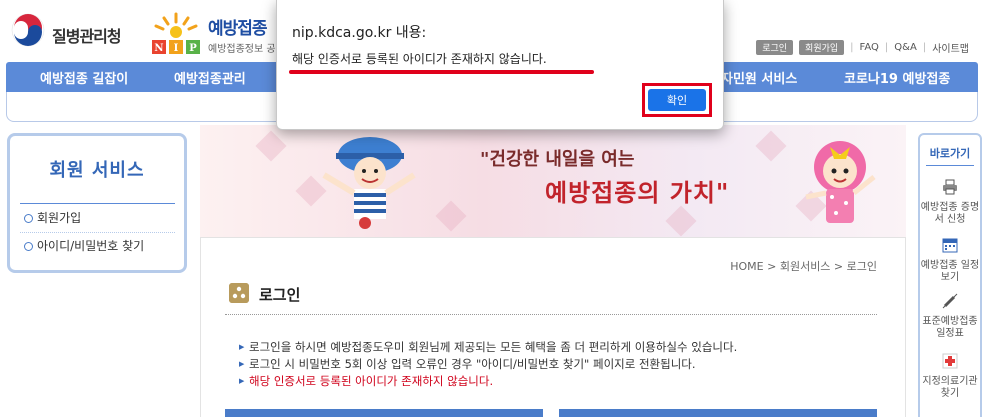  Describe the element at coordinates (488, 381) in the screenshot. I see `note-item-error: 해당 인증서로 등록된 아이디가 존재하지 않습니다.` at that location.